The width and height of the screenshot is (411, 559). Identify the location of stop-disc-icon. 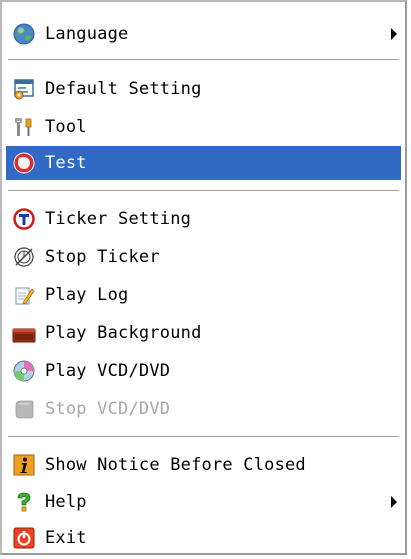
(24, 409).